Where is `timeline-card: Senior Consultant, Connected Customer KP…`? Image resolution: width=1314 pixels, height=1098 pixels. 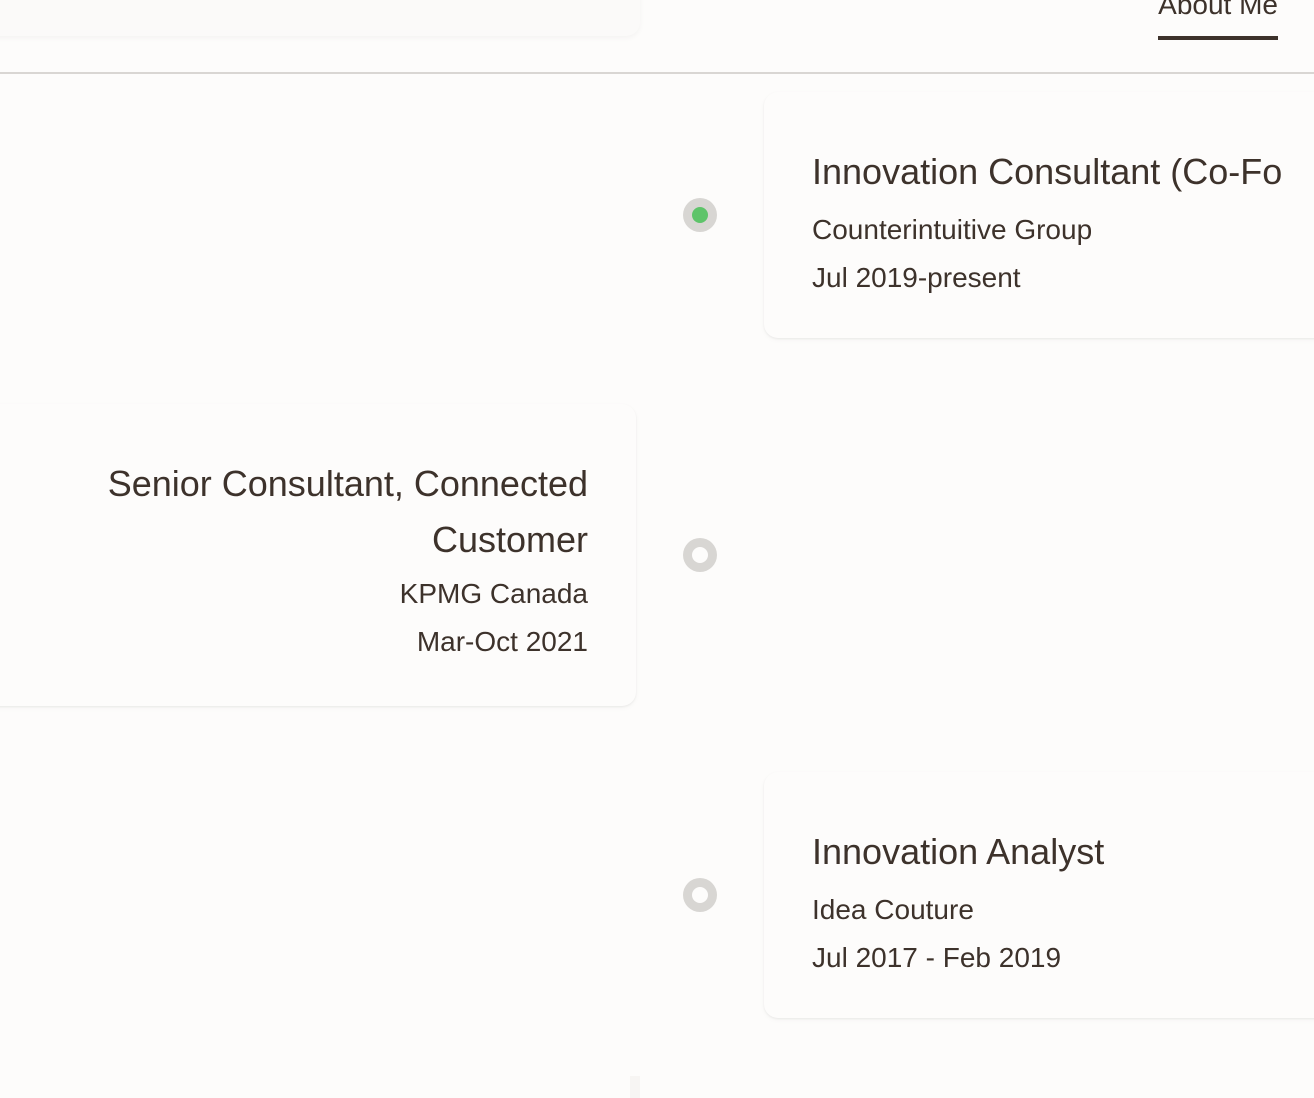
timeline-card: Senior Consultant, Connected Customer KP… is located at coordinates (318, 555).